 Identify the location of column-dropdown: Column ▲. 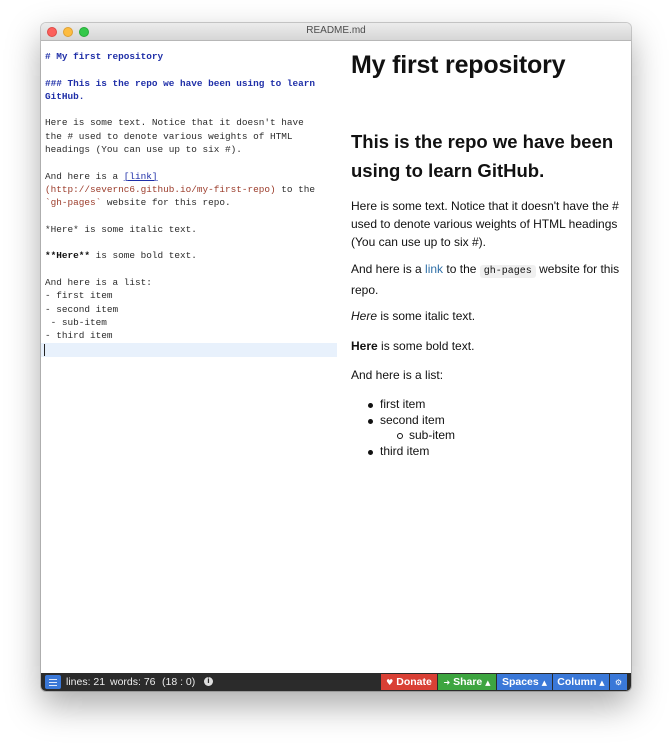
(581, 682).